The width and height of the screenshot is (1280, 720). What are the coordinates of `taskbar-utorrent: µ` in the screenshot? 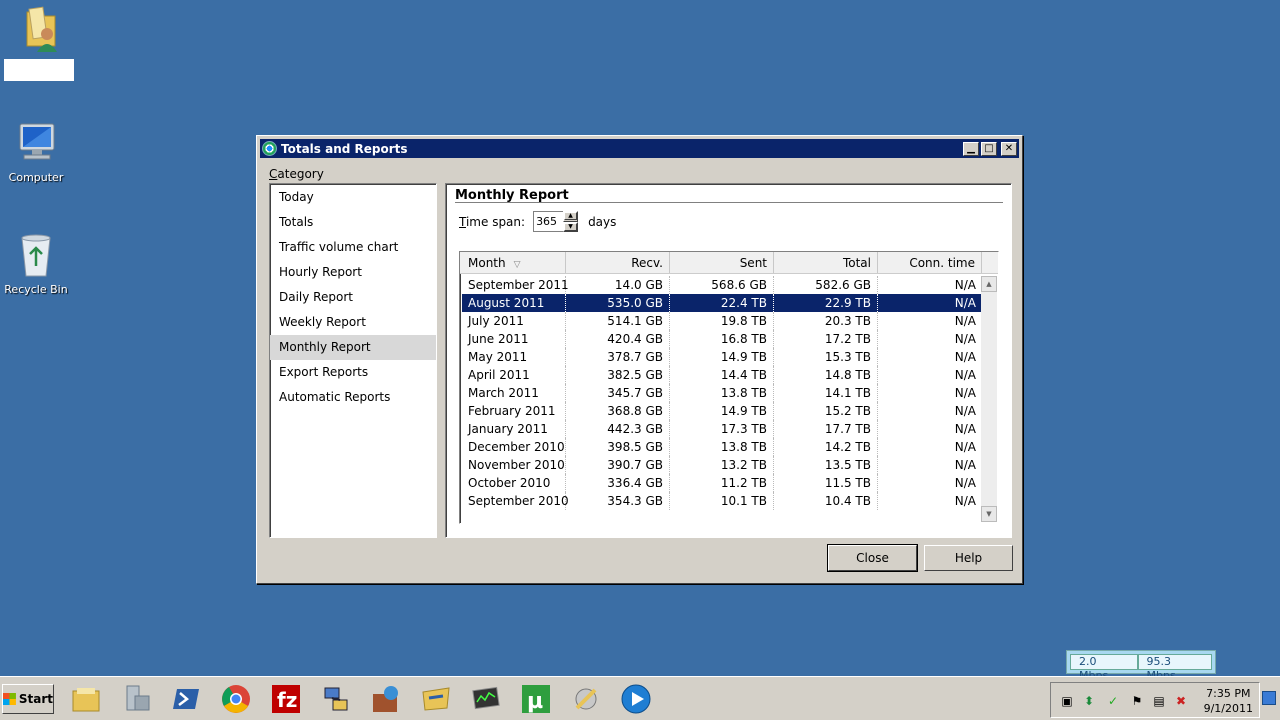 It's located at (536, 699).